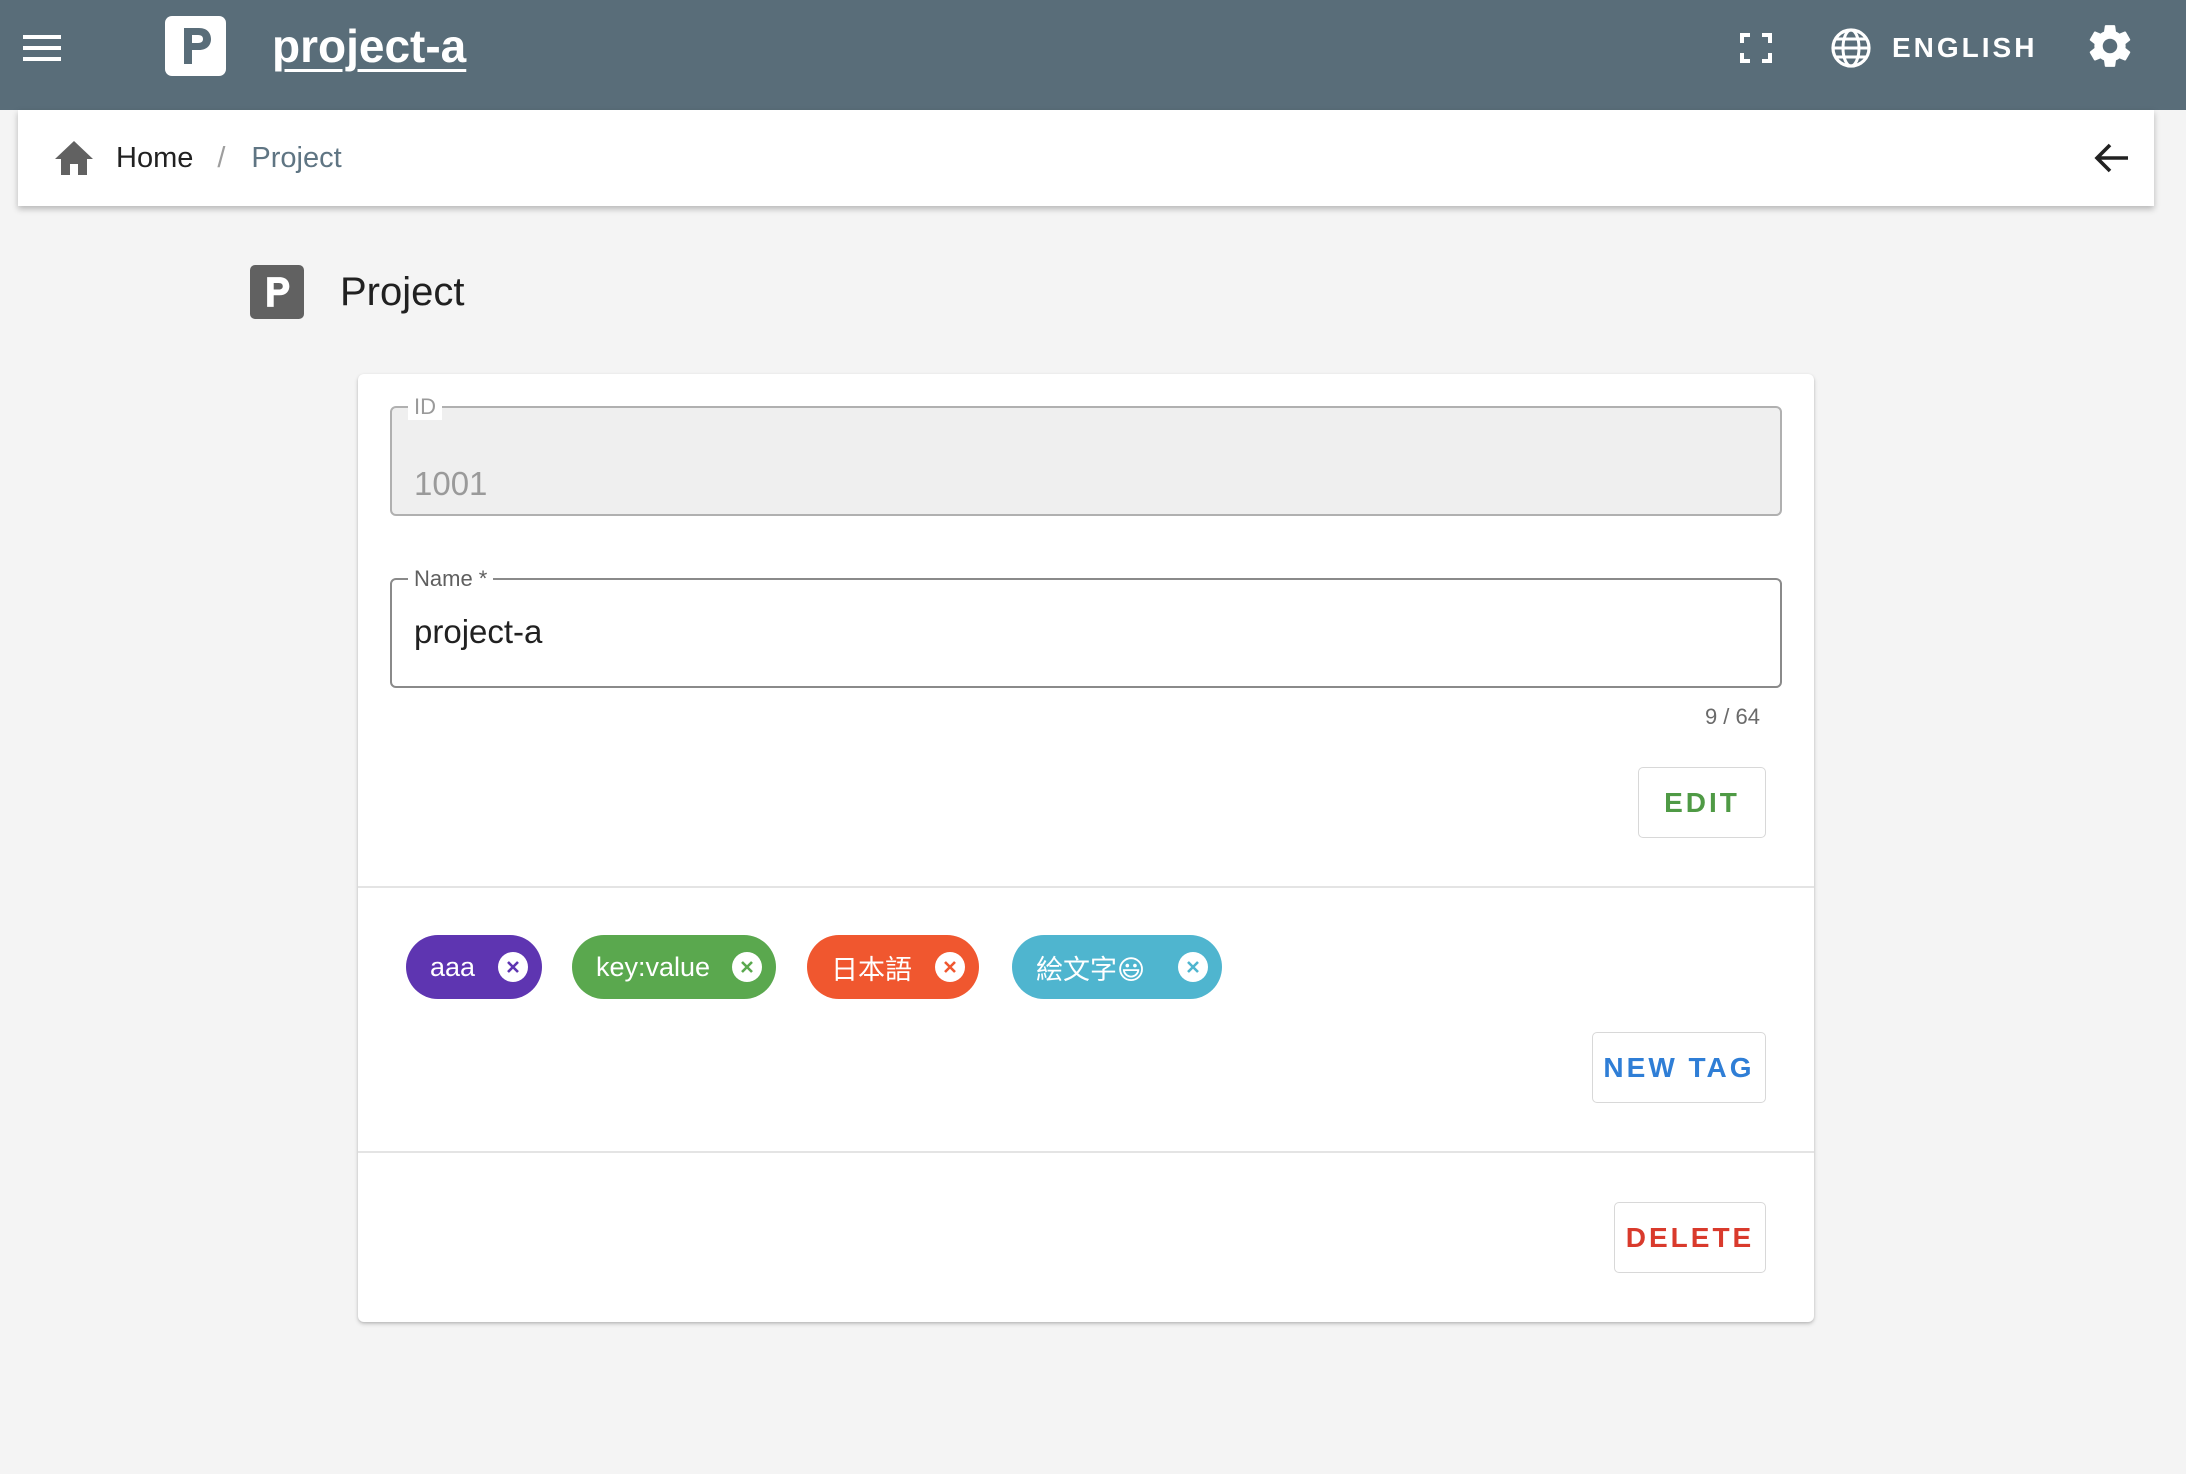 The width and height of the screenshot is (2186, 1474). I want to click on project-tile, so click(277, 292).